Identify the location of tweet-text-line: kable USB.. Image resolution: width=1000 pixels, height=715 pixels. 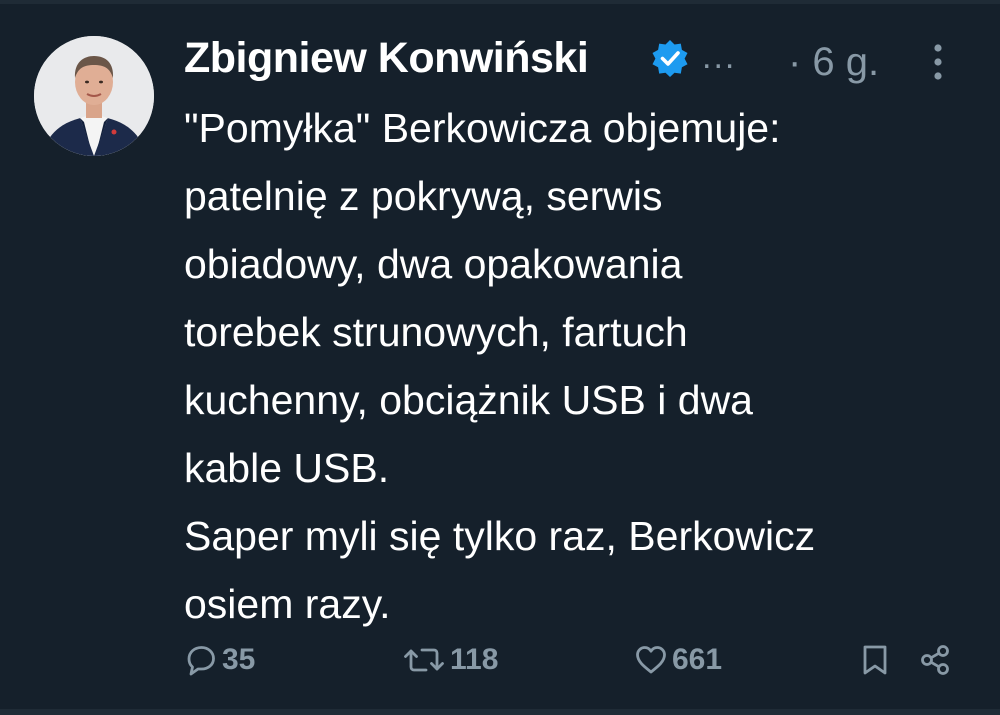
(287, 468).